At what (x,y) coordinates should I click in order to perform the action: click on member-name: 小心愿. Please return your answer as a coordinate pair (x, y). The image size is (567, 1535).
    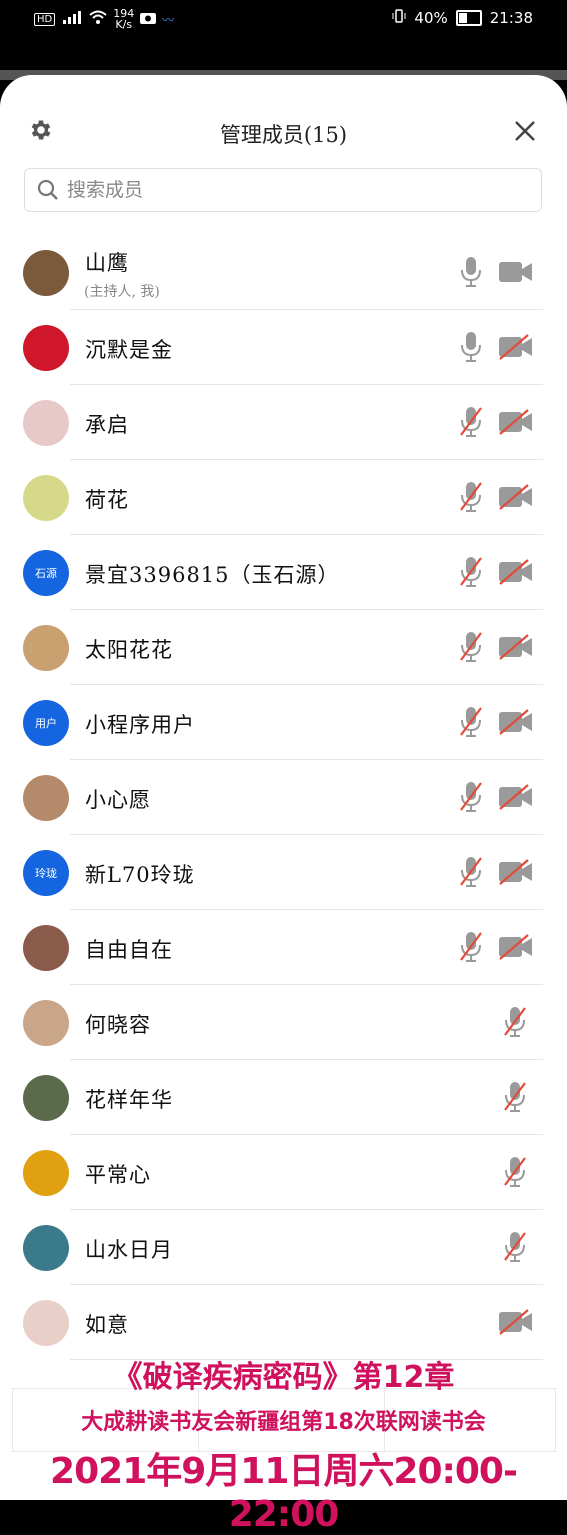
    Looking at the image, I should click on (118, 800).